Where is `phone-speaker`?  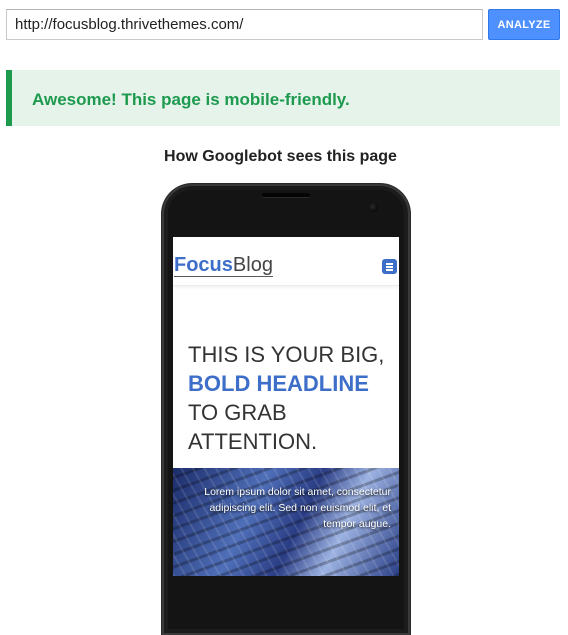 phone-speaker is located at coordinates (286, 195).